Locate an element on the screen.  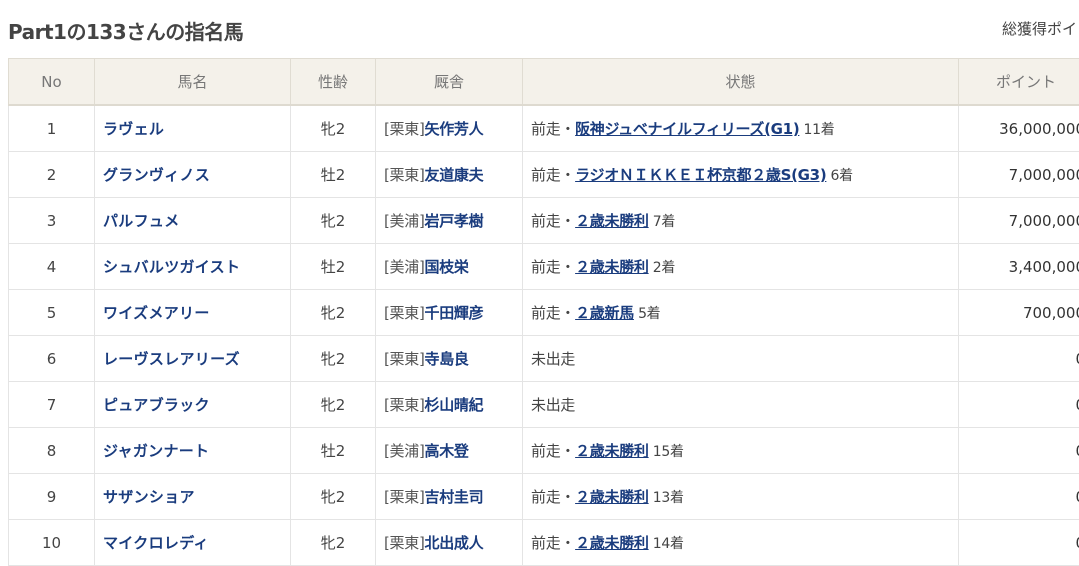
trainer-link: 千田輝彦 is located at coordinates (454, 313).